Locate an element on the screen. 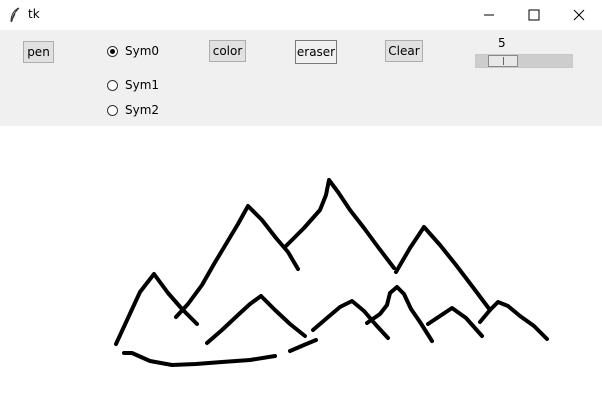 This screenshot has width=602, height=418. color-button: color is located at coordinates (227, 51).